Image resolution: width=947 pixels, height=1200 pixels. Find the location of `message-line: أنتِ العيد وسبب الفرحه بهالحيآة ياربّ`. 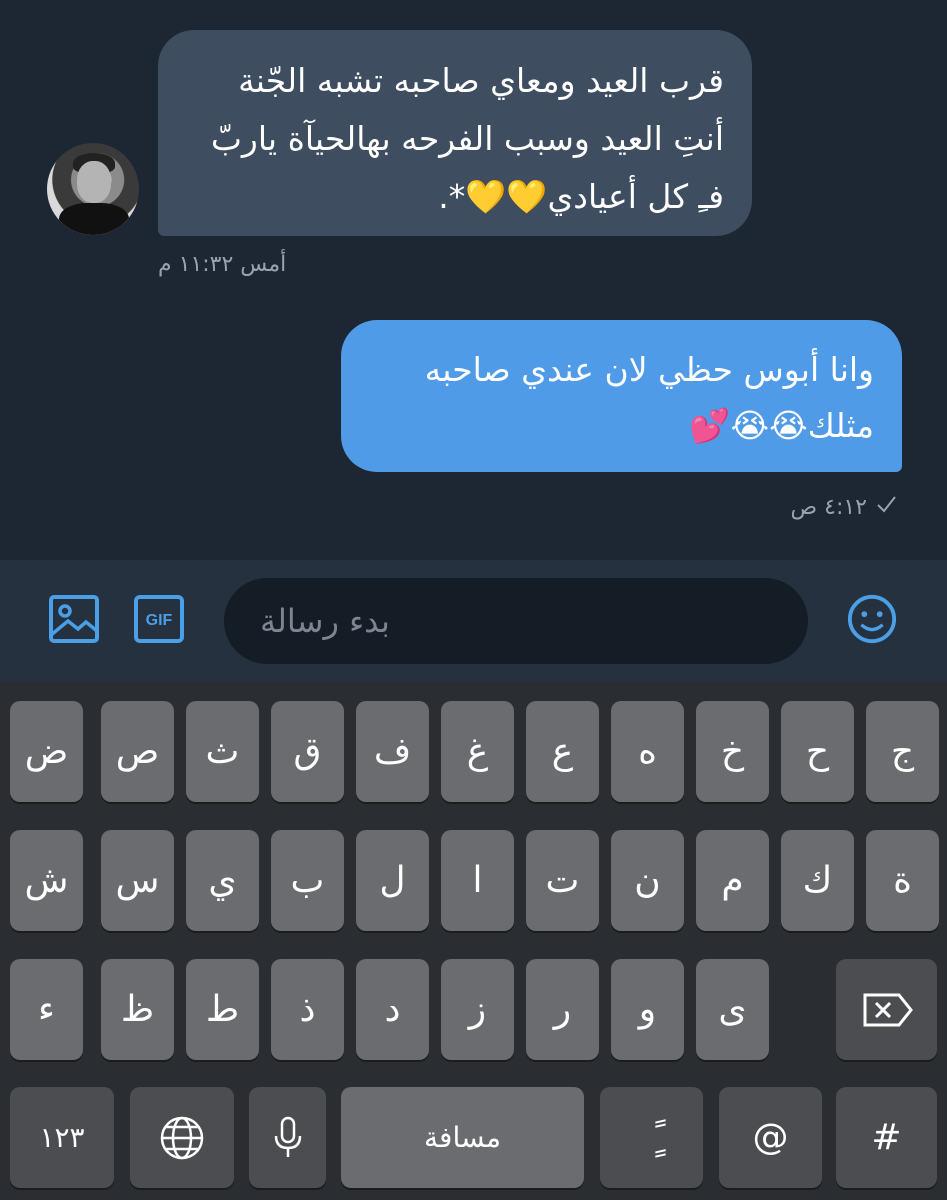

message-line: أنتِ العيد وسبب الفرحه بهالحيآة ياربّ is located at coordinates (467, 138).